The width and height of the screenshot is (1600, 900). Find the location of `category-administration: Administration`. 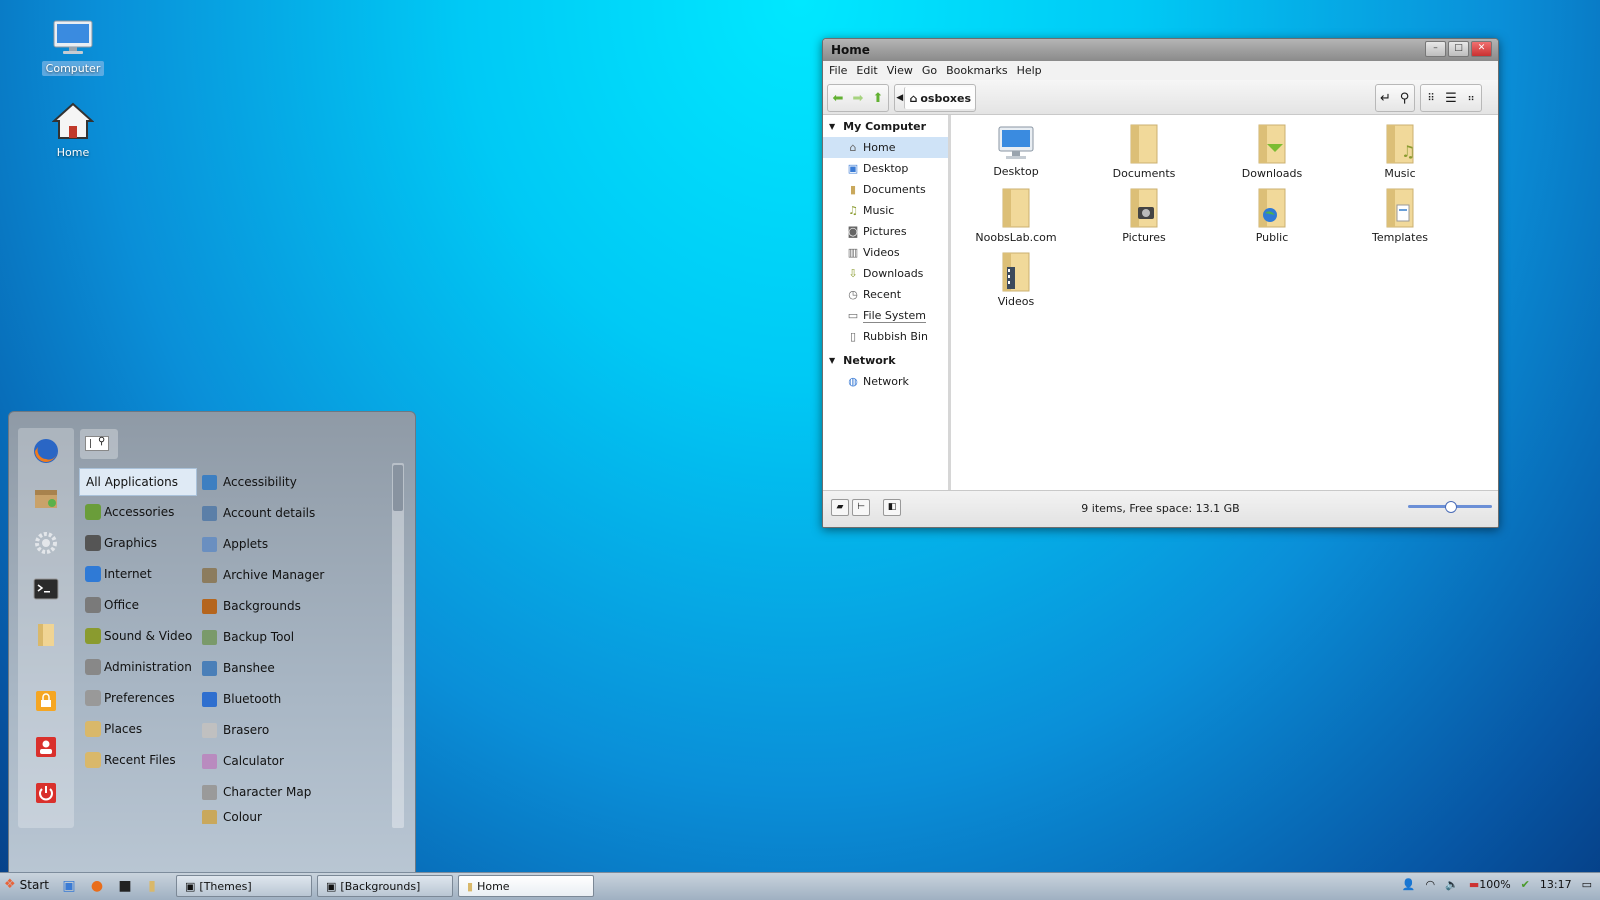

category-administration: Administration is located at coordinates (137, 667).